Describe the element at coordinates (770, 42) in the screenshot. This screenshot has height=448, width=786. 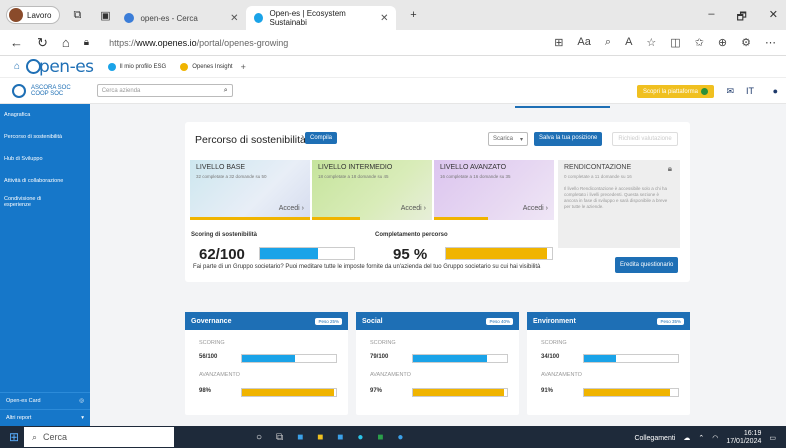
I see `more-icon: ⋯` at that location.